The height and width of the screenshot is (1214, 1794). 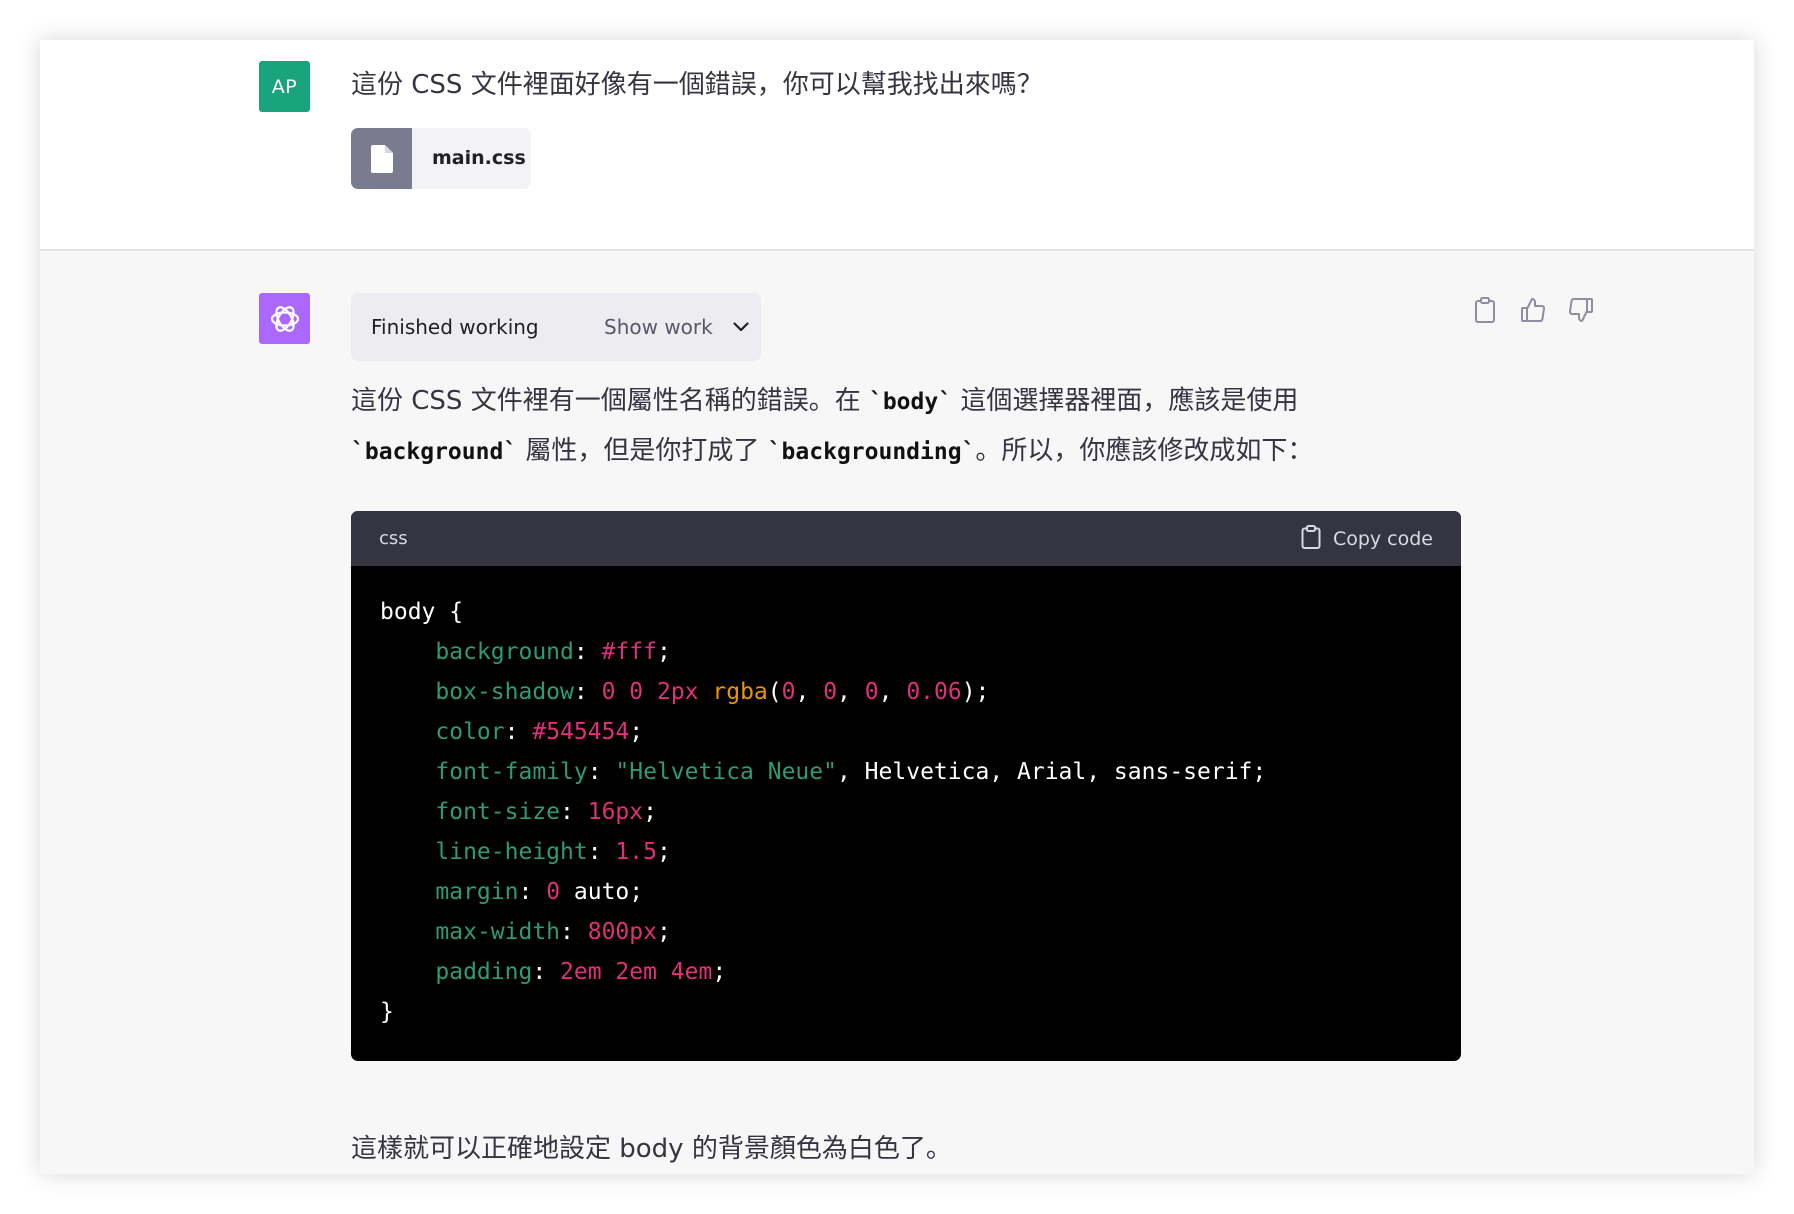 What do you see at coordinates (615, 812) in the screenshot?
I see `code-token: 16px` at bounding box center [615, 812].